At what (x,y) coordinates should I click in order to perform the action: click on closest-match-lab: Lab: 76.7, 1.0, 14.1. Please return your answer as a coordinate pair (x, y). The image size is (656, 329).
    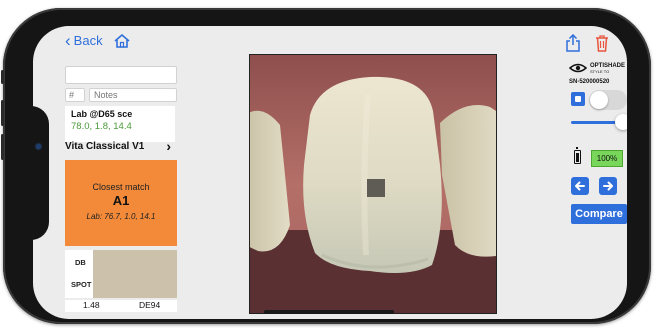
    Looking at the image, I should click on (121, 216).